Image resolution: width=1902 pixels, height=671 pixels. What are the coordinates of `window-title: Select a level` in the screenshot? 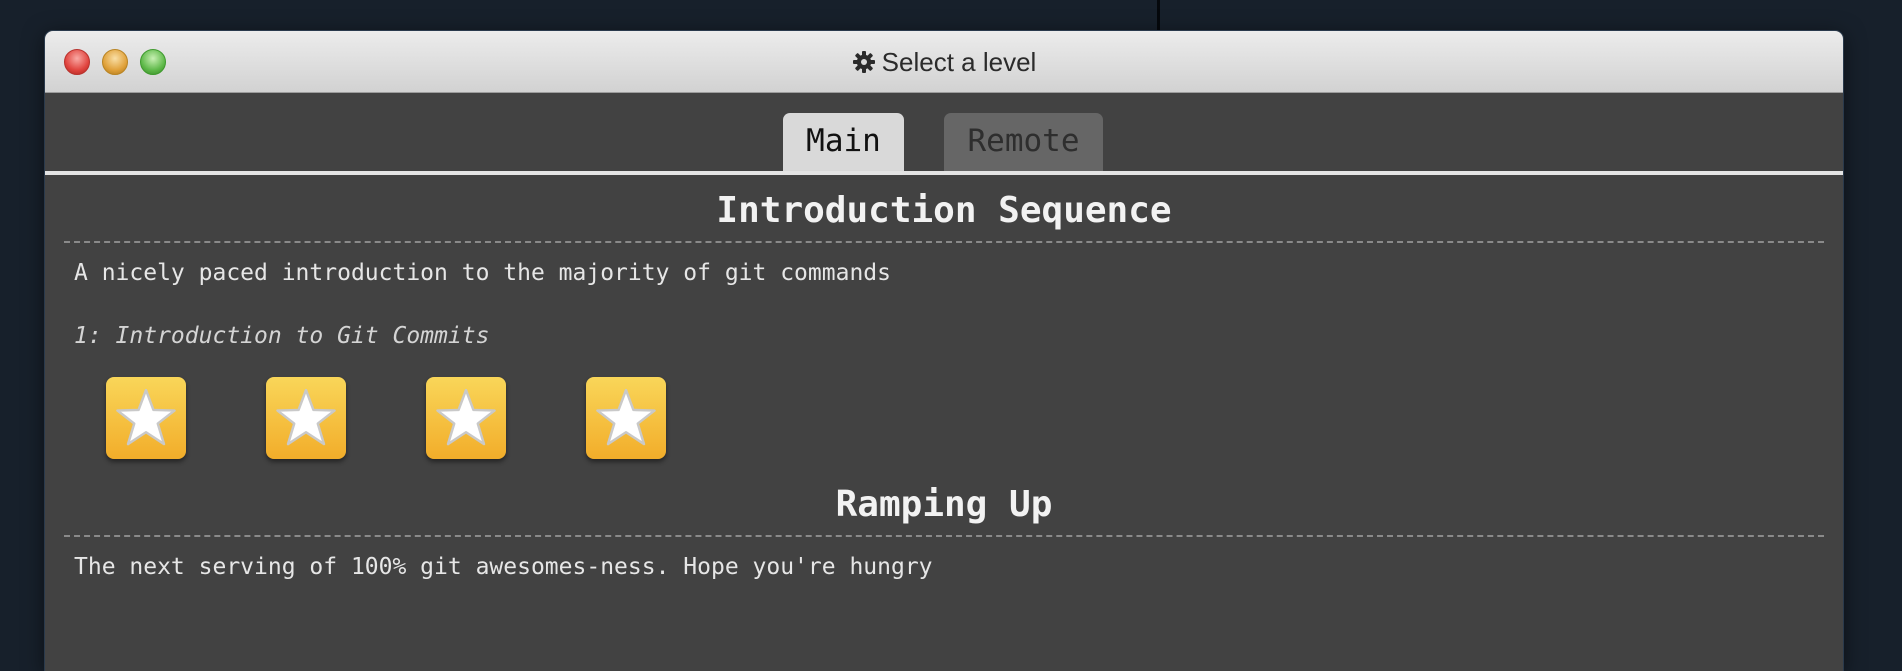 It's located at (944, 62).